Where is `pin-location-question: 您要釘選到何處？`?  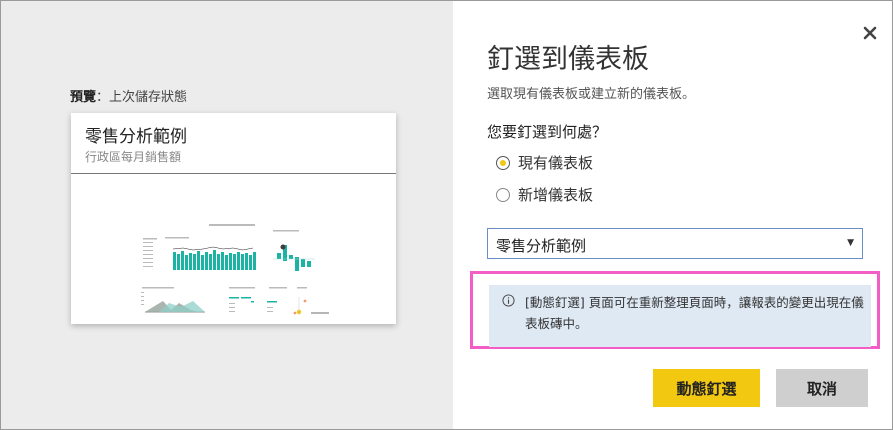 pin-location-question: 您要釘選到何處？ is located at coordinates (547, 132).